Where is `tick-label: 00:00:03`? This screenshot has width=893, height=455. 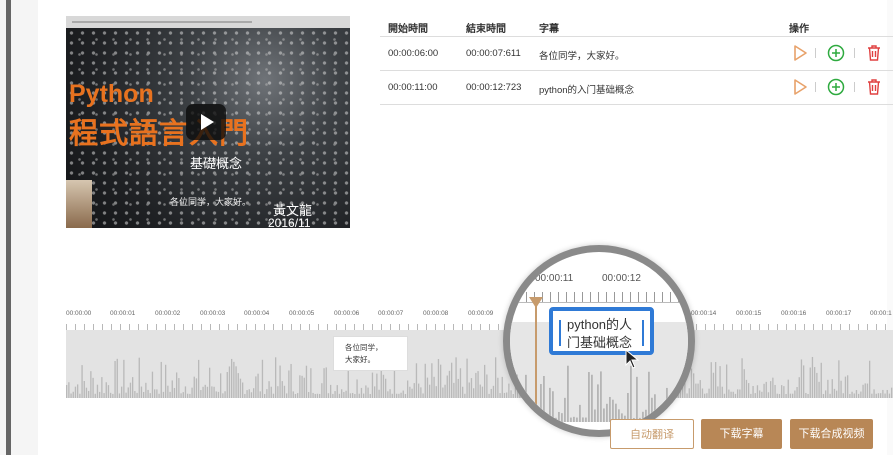 tick-label: 00:00:03 is located at coordinates (213, 313).